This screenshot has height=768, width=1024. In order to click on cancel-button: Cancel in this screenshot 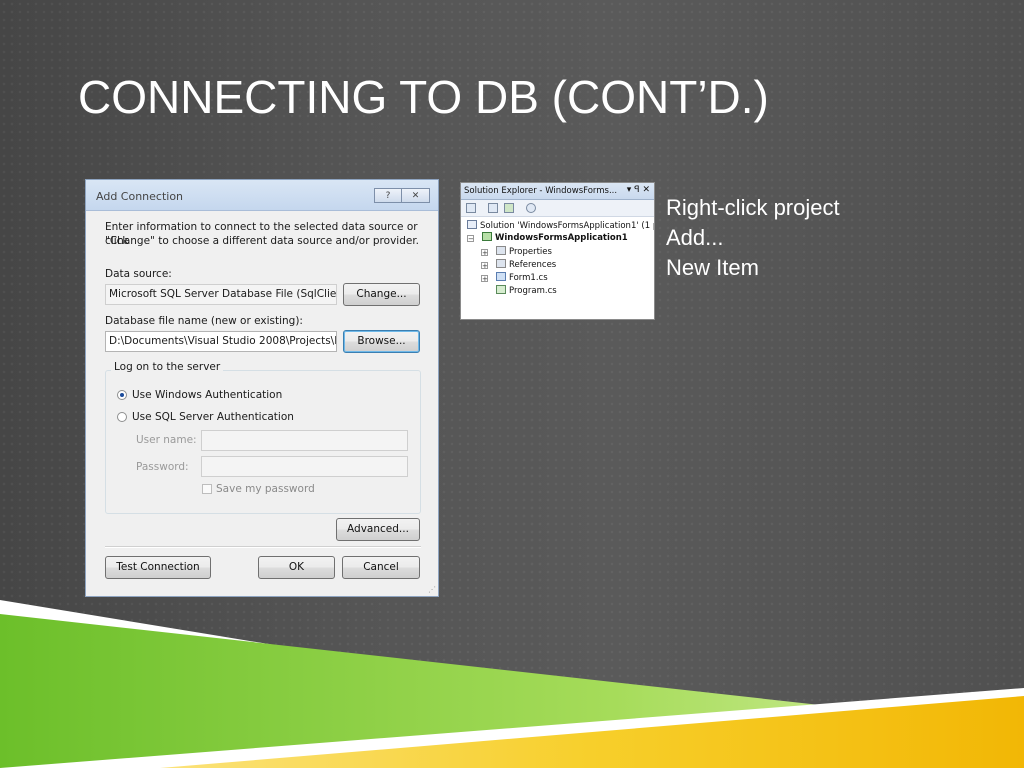, I will do `click(381, 567)`.